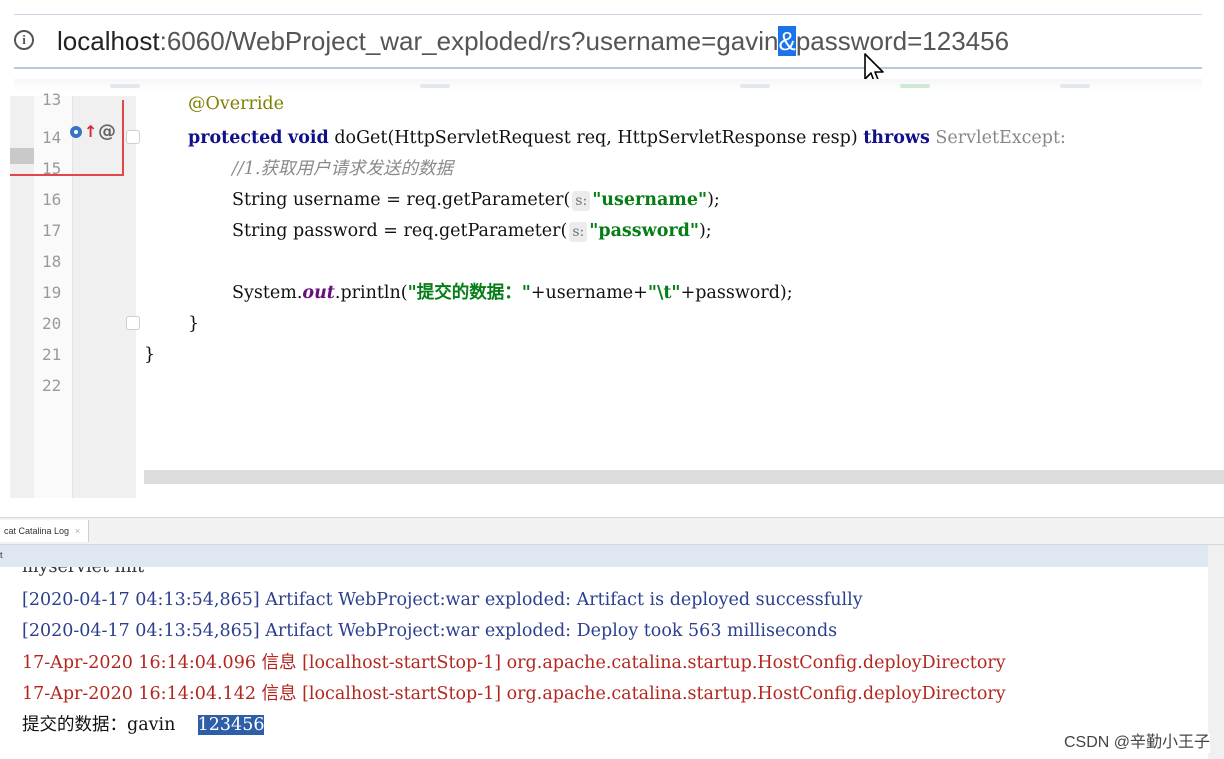  What do you see at coordinates (52, 261) in the screenshot?
I see `line-number: 18` at bounding box center [52, 261].